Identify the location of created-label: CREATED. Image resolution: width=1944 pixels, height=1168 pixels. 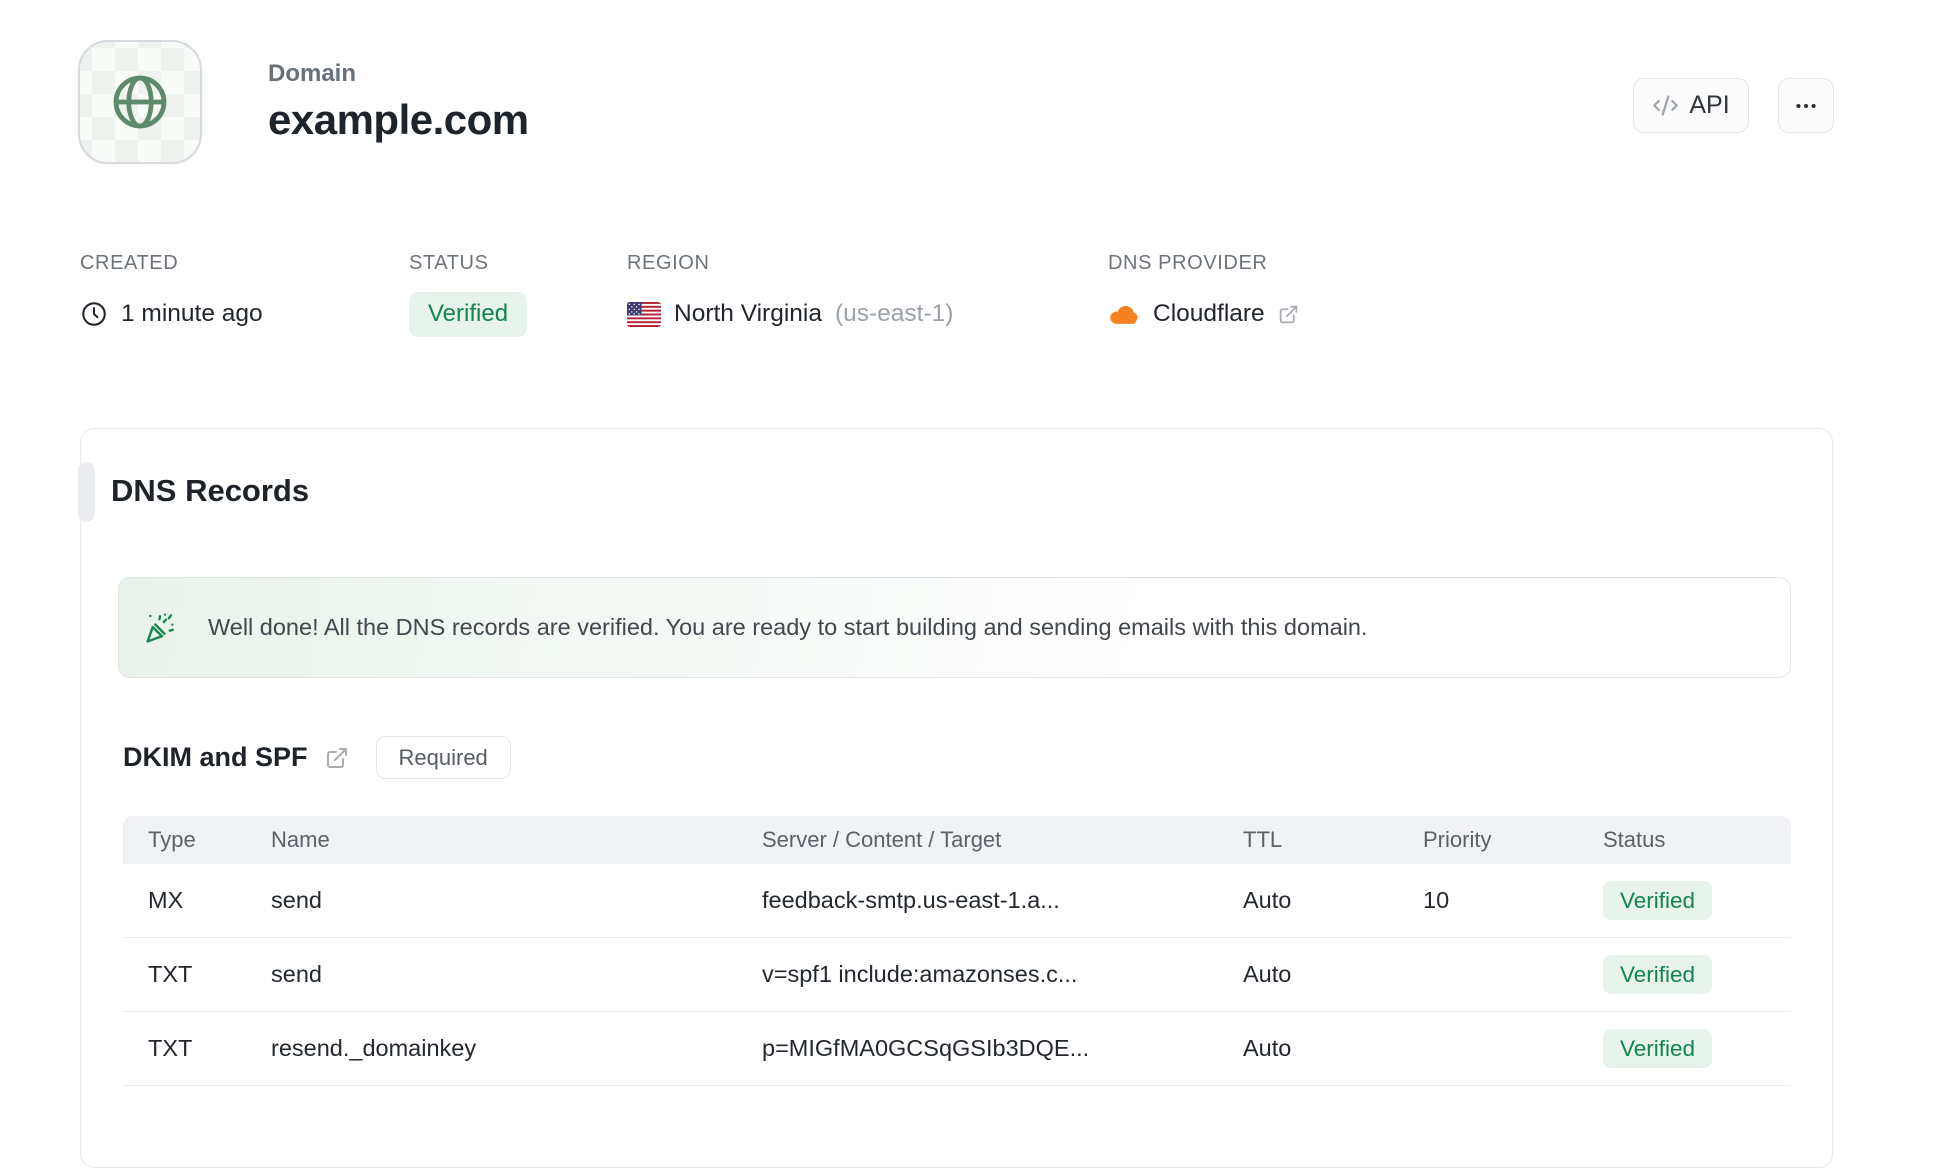
(129, 263).